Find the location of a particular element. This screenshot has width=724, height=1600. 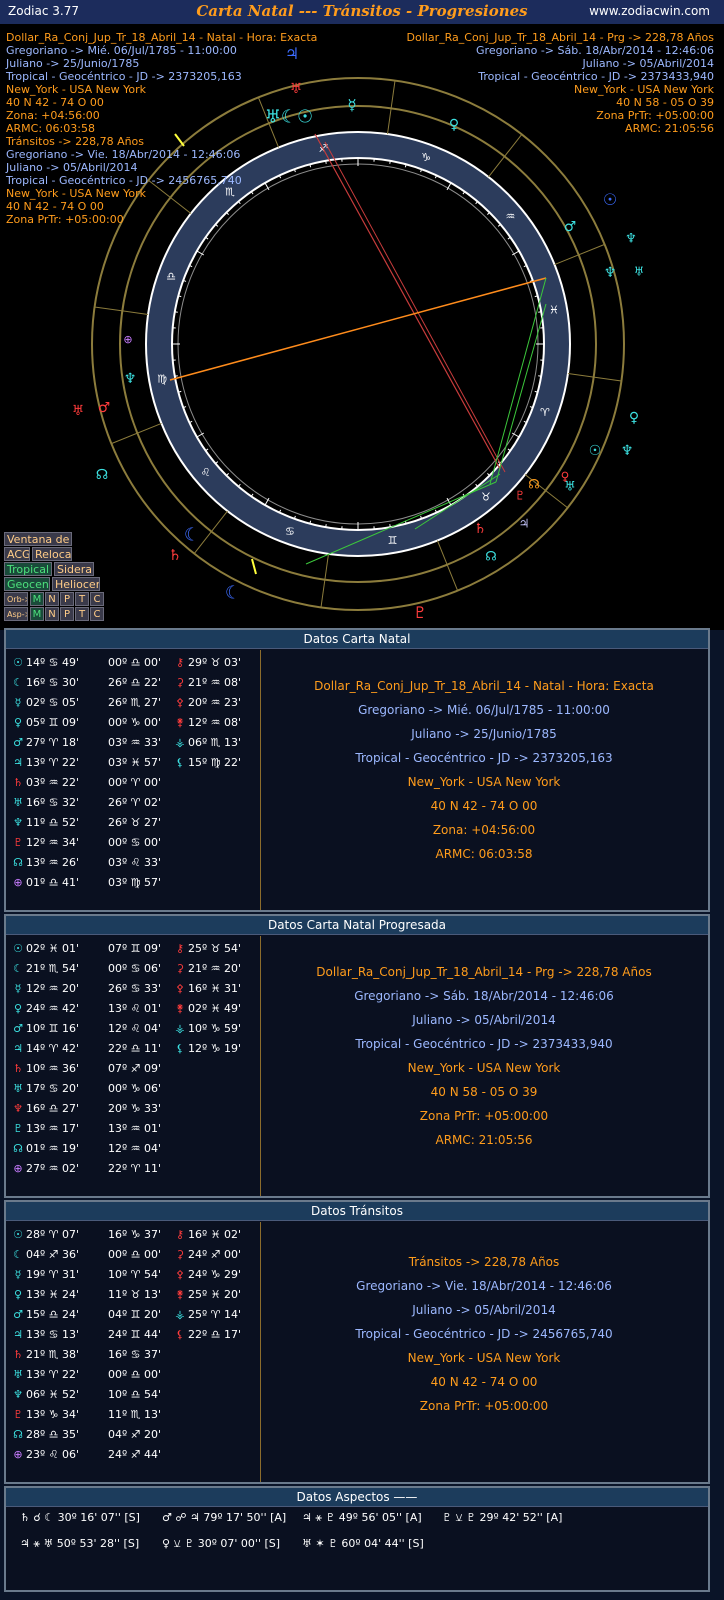

planet-position-row: ♅ 13º ♈ 22' 00º ♎ 00' is located at coordinates (93, 1375).